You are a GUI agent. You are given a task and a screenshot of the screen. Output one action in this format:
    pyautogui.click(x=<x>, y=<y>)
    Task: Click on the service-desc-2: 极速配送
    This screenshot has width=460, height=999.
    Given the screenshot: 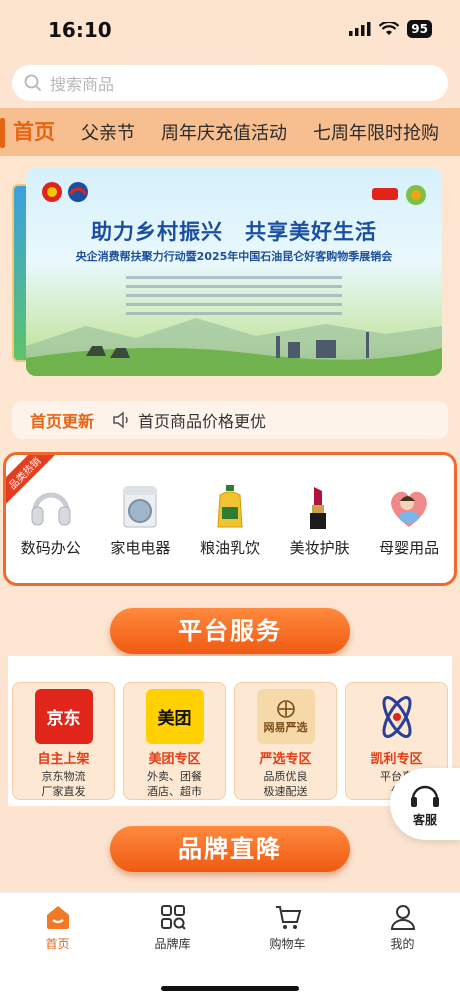 What is the action you would take?
    pyautogui.click(x=285, y=791)
    